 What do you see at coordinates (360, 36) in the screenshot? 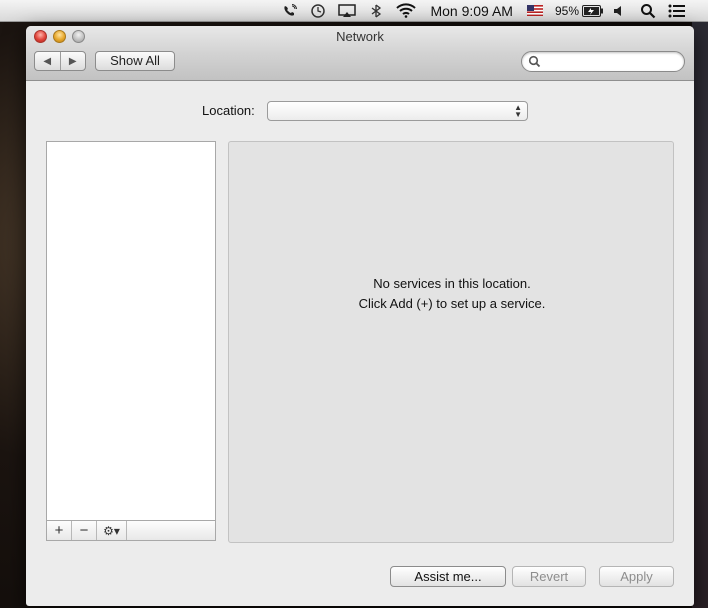
I see `window-title: Network` at bounding box center [360, 36].